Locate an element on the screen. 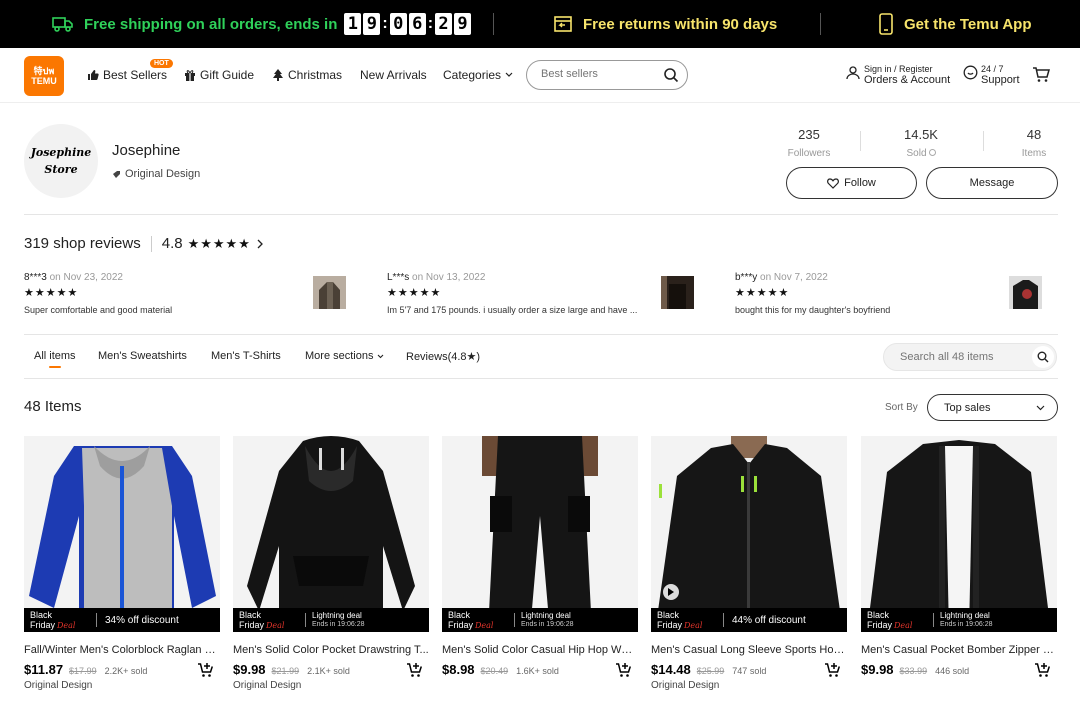  product-price: $9.98 is located at coordinates (877, 669).